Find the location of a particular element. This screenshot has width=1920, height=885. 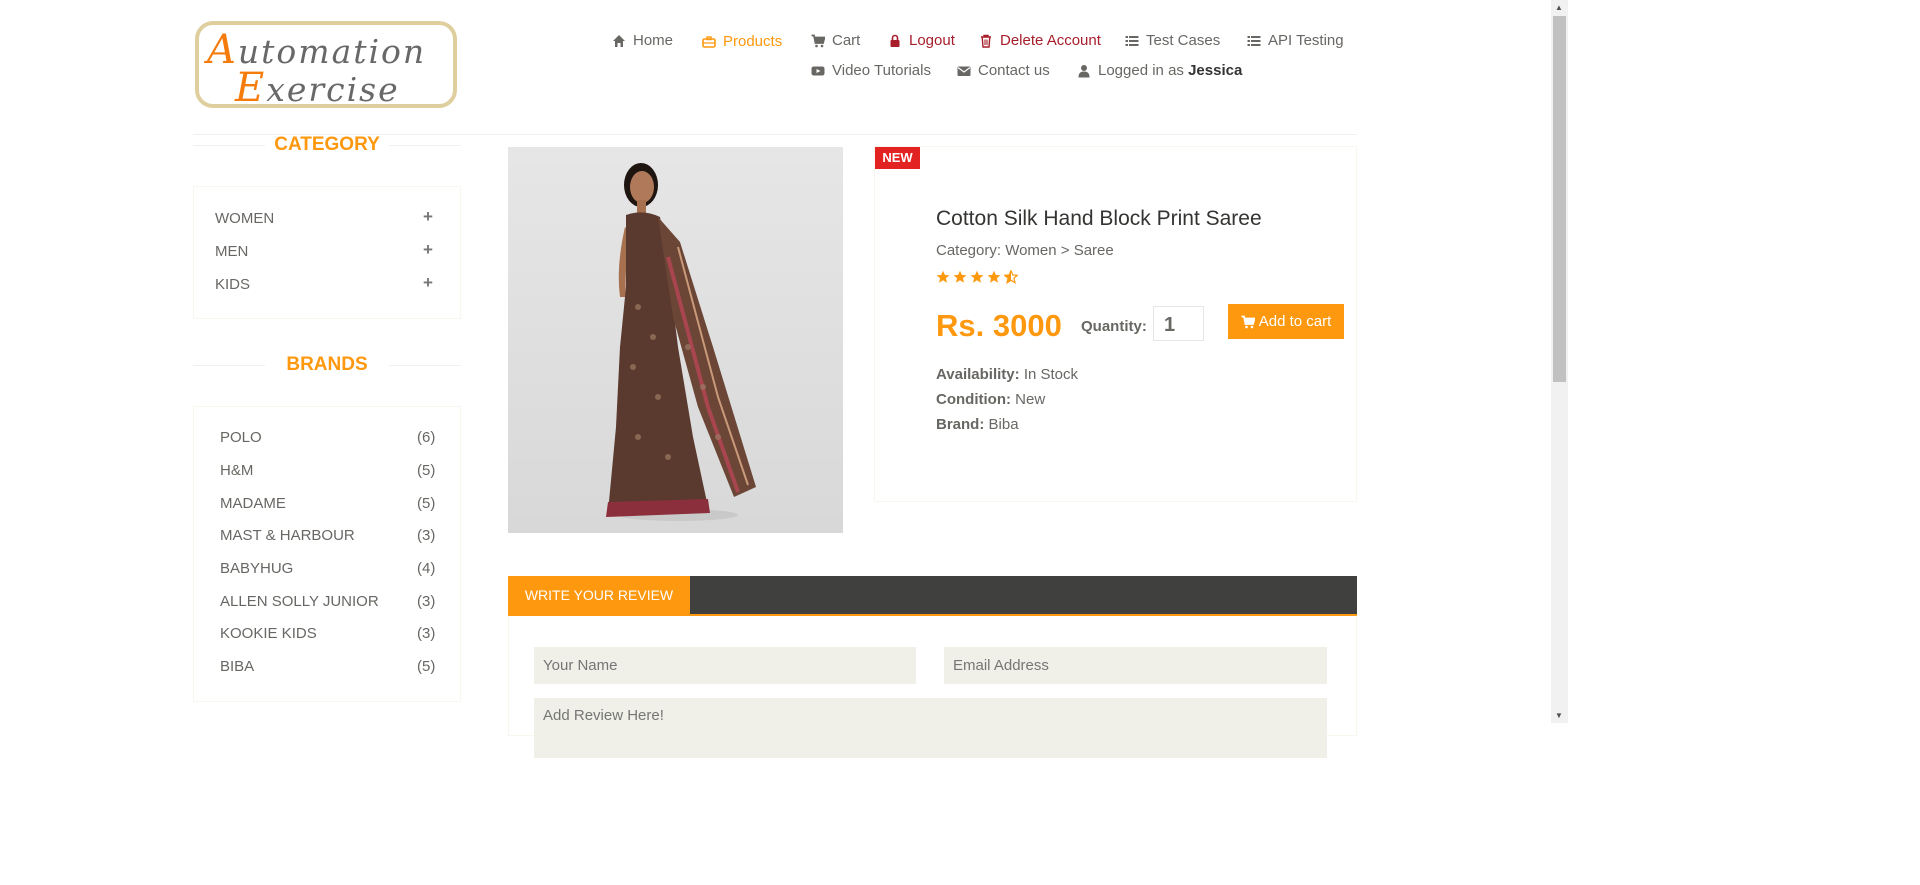

review-name-input is located at coordinates (725, 665).